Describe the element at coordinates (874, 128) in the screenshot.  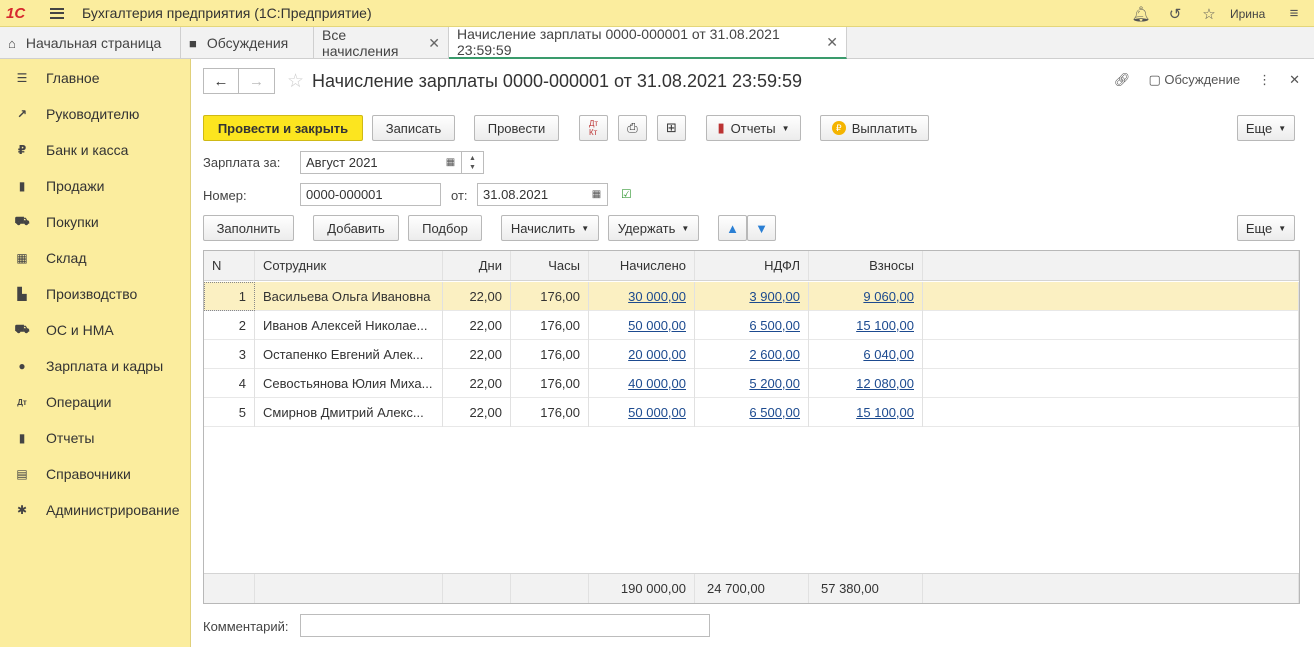
I see `pay-button: ₽ Выплатить` at that location.